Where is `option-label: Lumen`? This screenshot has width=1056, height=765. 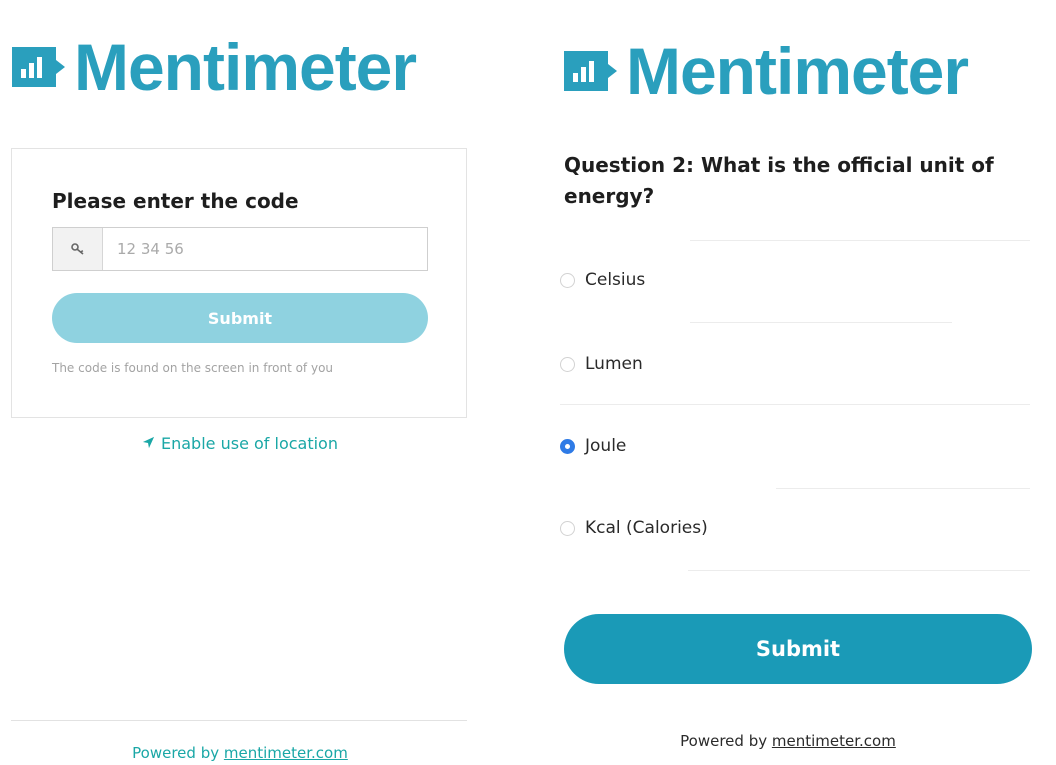
option-label: Lumen is located at coordinates (614, 364).